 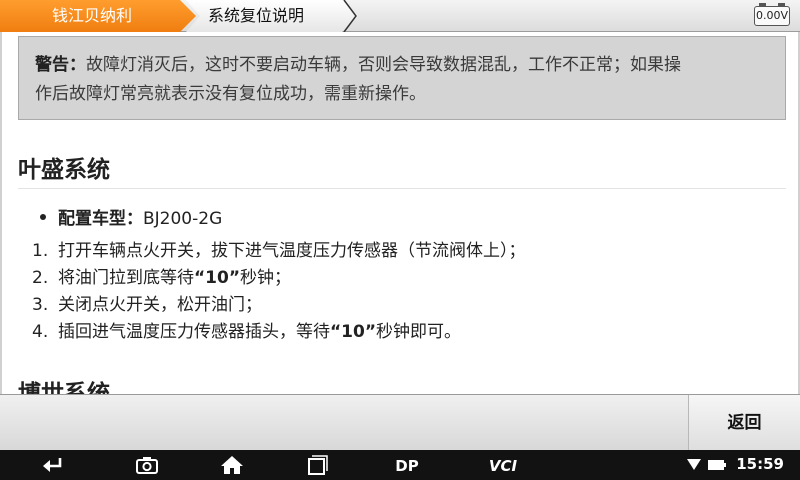 What do you see at coordinates (383, 65) in the screenshot?
I see `warning-text-line1: 故障灯消灭后，这时不要启动车辆，否则会导致数据混乱，工作不正常；如果操` at bounding box center [383, 65].